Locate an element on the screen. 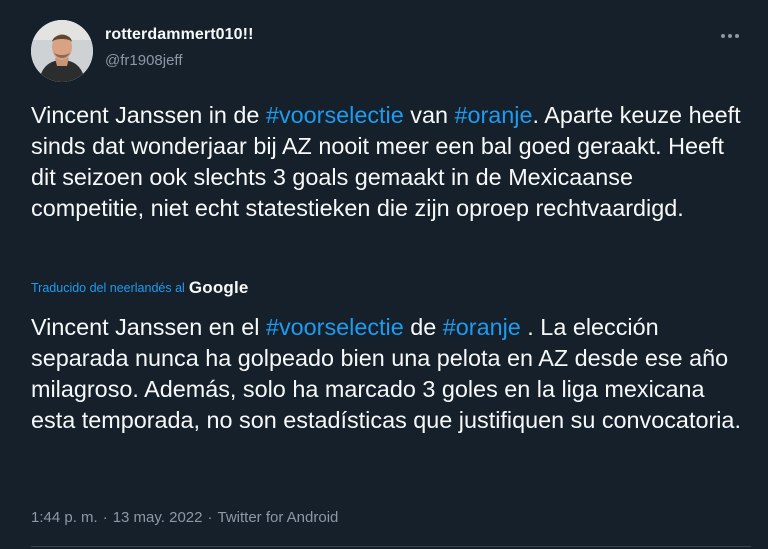 This screenshot has height=549, width=768. original-text-period: . is located at coordinates (536, 115).